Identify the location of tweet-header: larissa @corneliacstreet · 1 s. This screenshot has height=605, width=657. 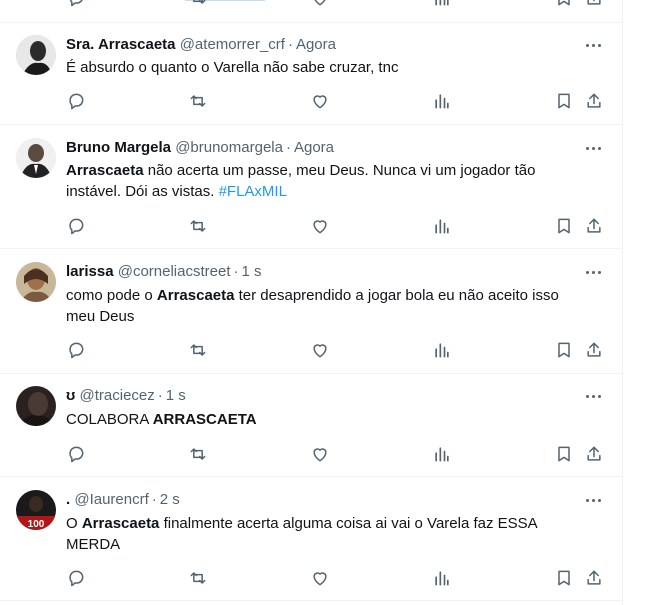
(164, 272).